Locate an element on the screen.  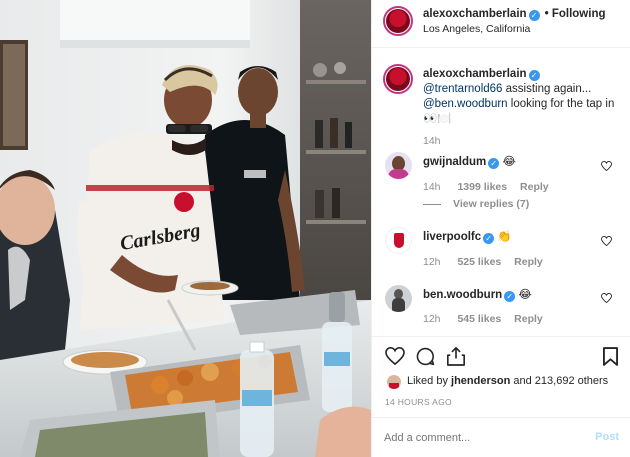
caption-time: 14h is located at coordinates (432, 141).